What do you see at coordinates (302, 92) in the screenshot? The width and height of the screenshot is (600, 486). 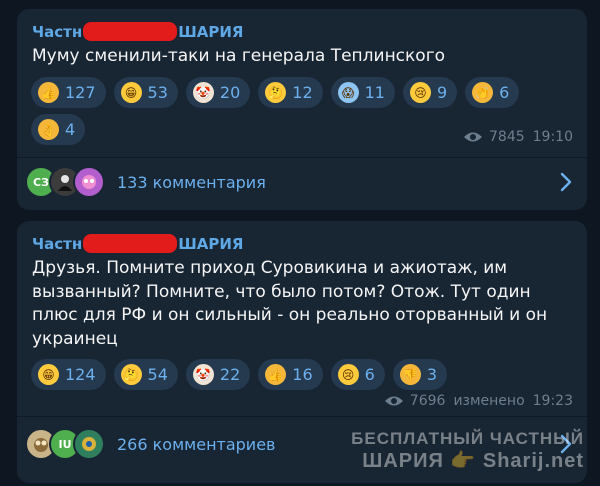 I see `reaction-count: 12` at bounding box center [302, 92].